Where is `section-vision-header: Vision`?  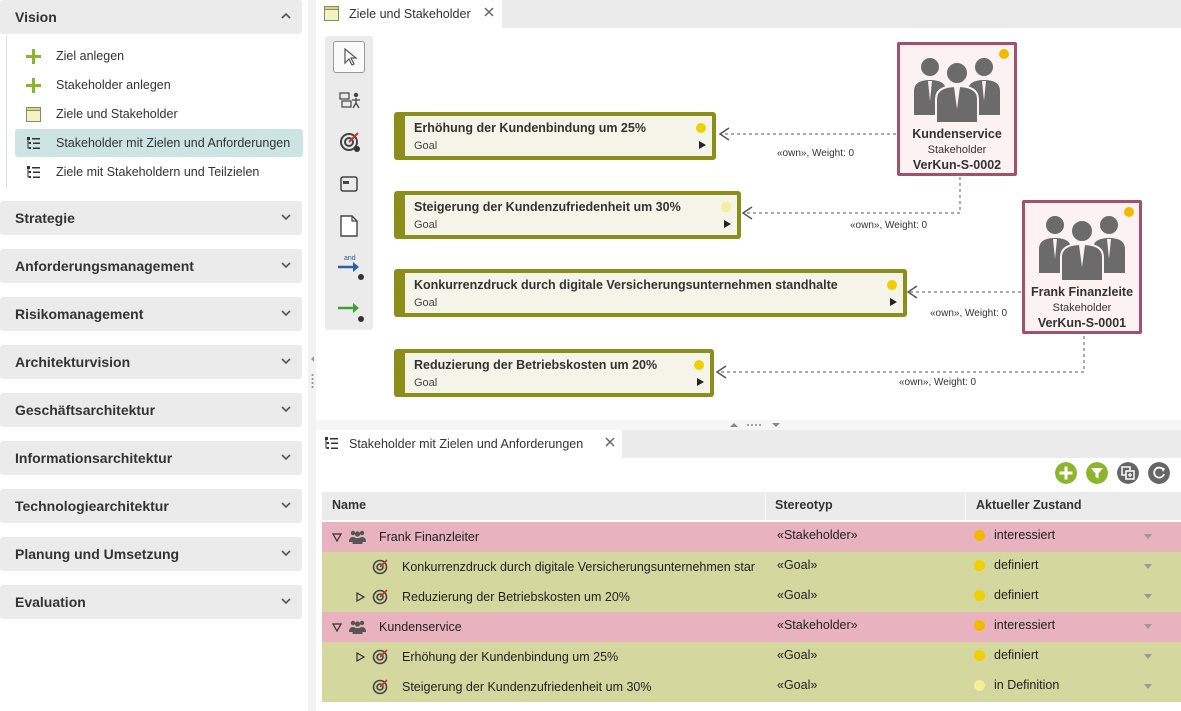 section-vision-header: Vision is located at coordinates (151, 17).